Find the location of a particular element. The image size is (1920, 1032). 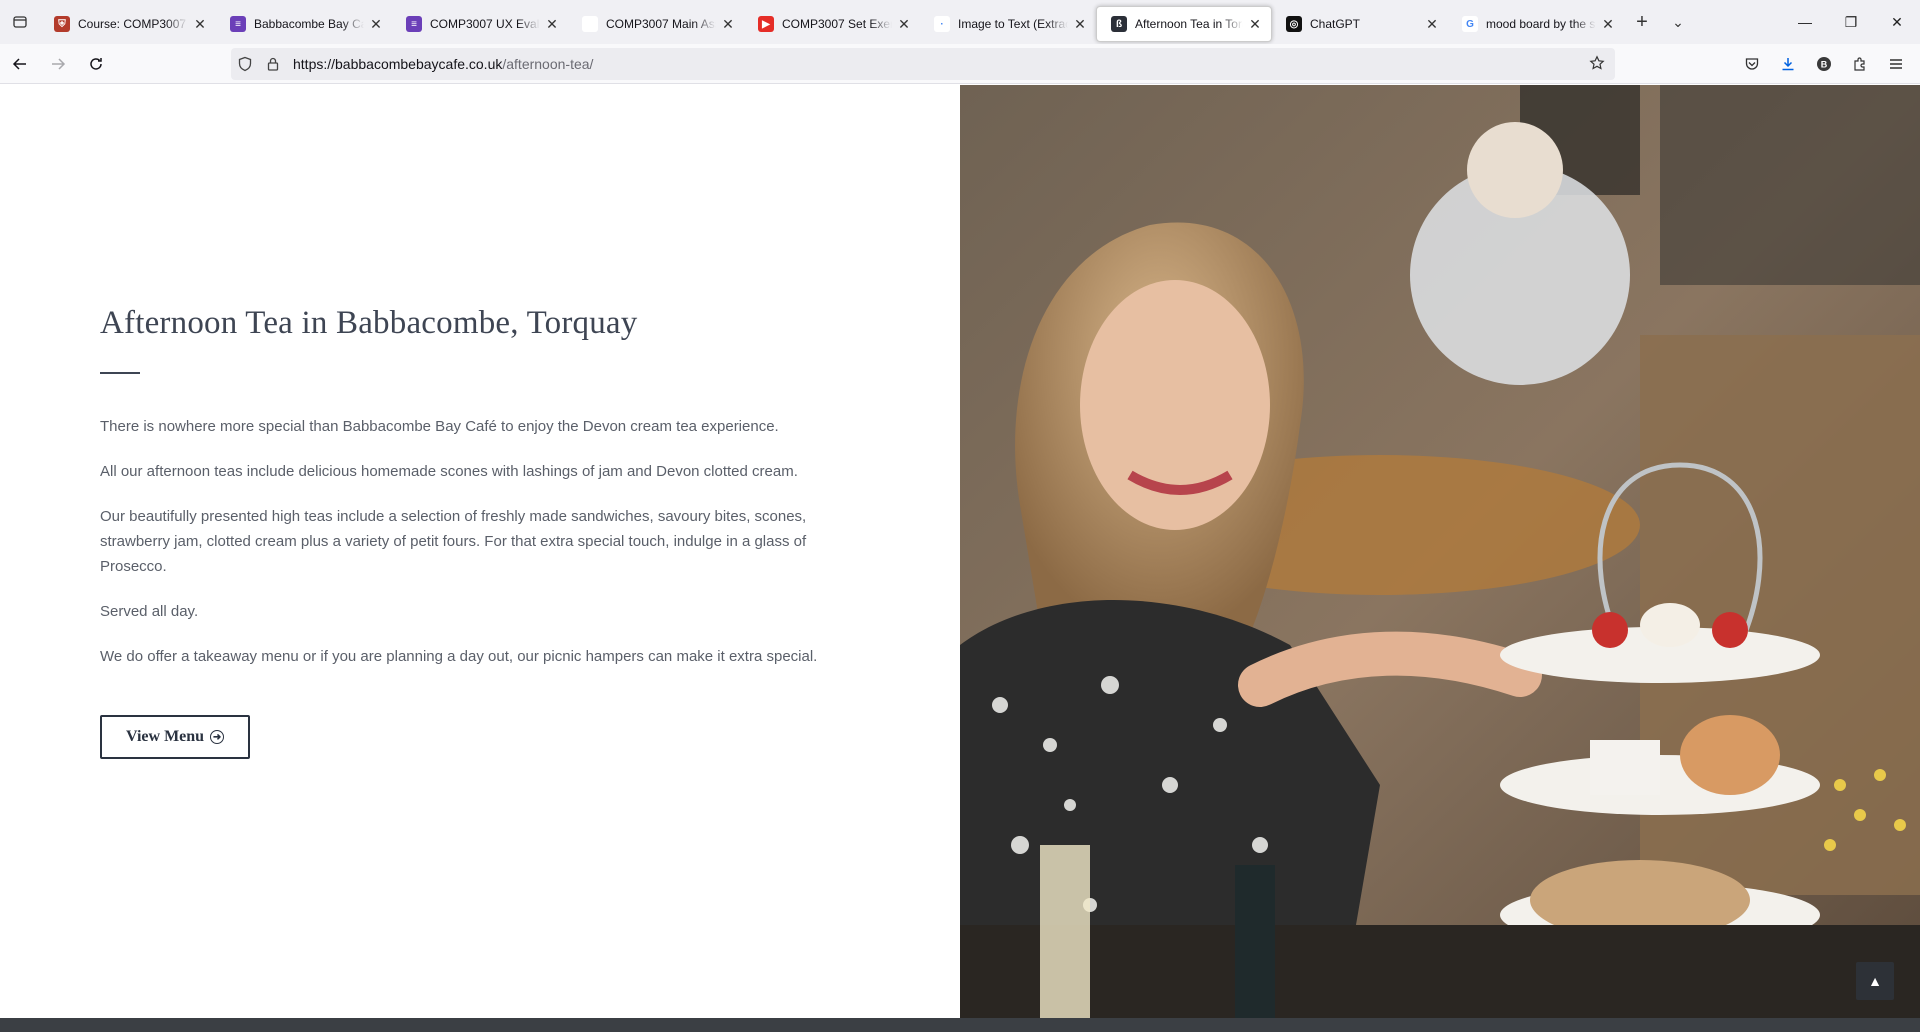

browser-tab: ⛨ Course: COMP3007 HCI ✕ is located at coordinates (128, 24).